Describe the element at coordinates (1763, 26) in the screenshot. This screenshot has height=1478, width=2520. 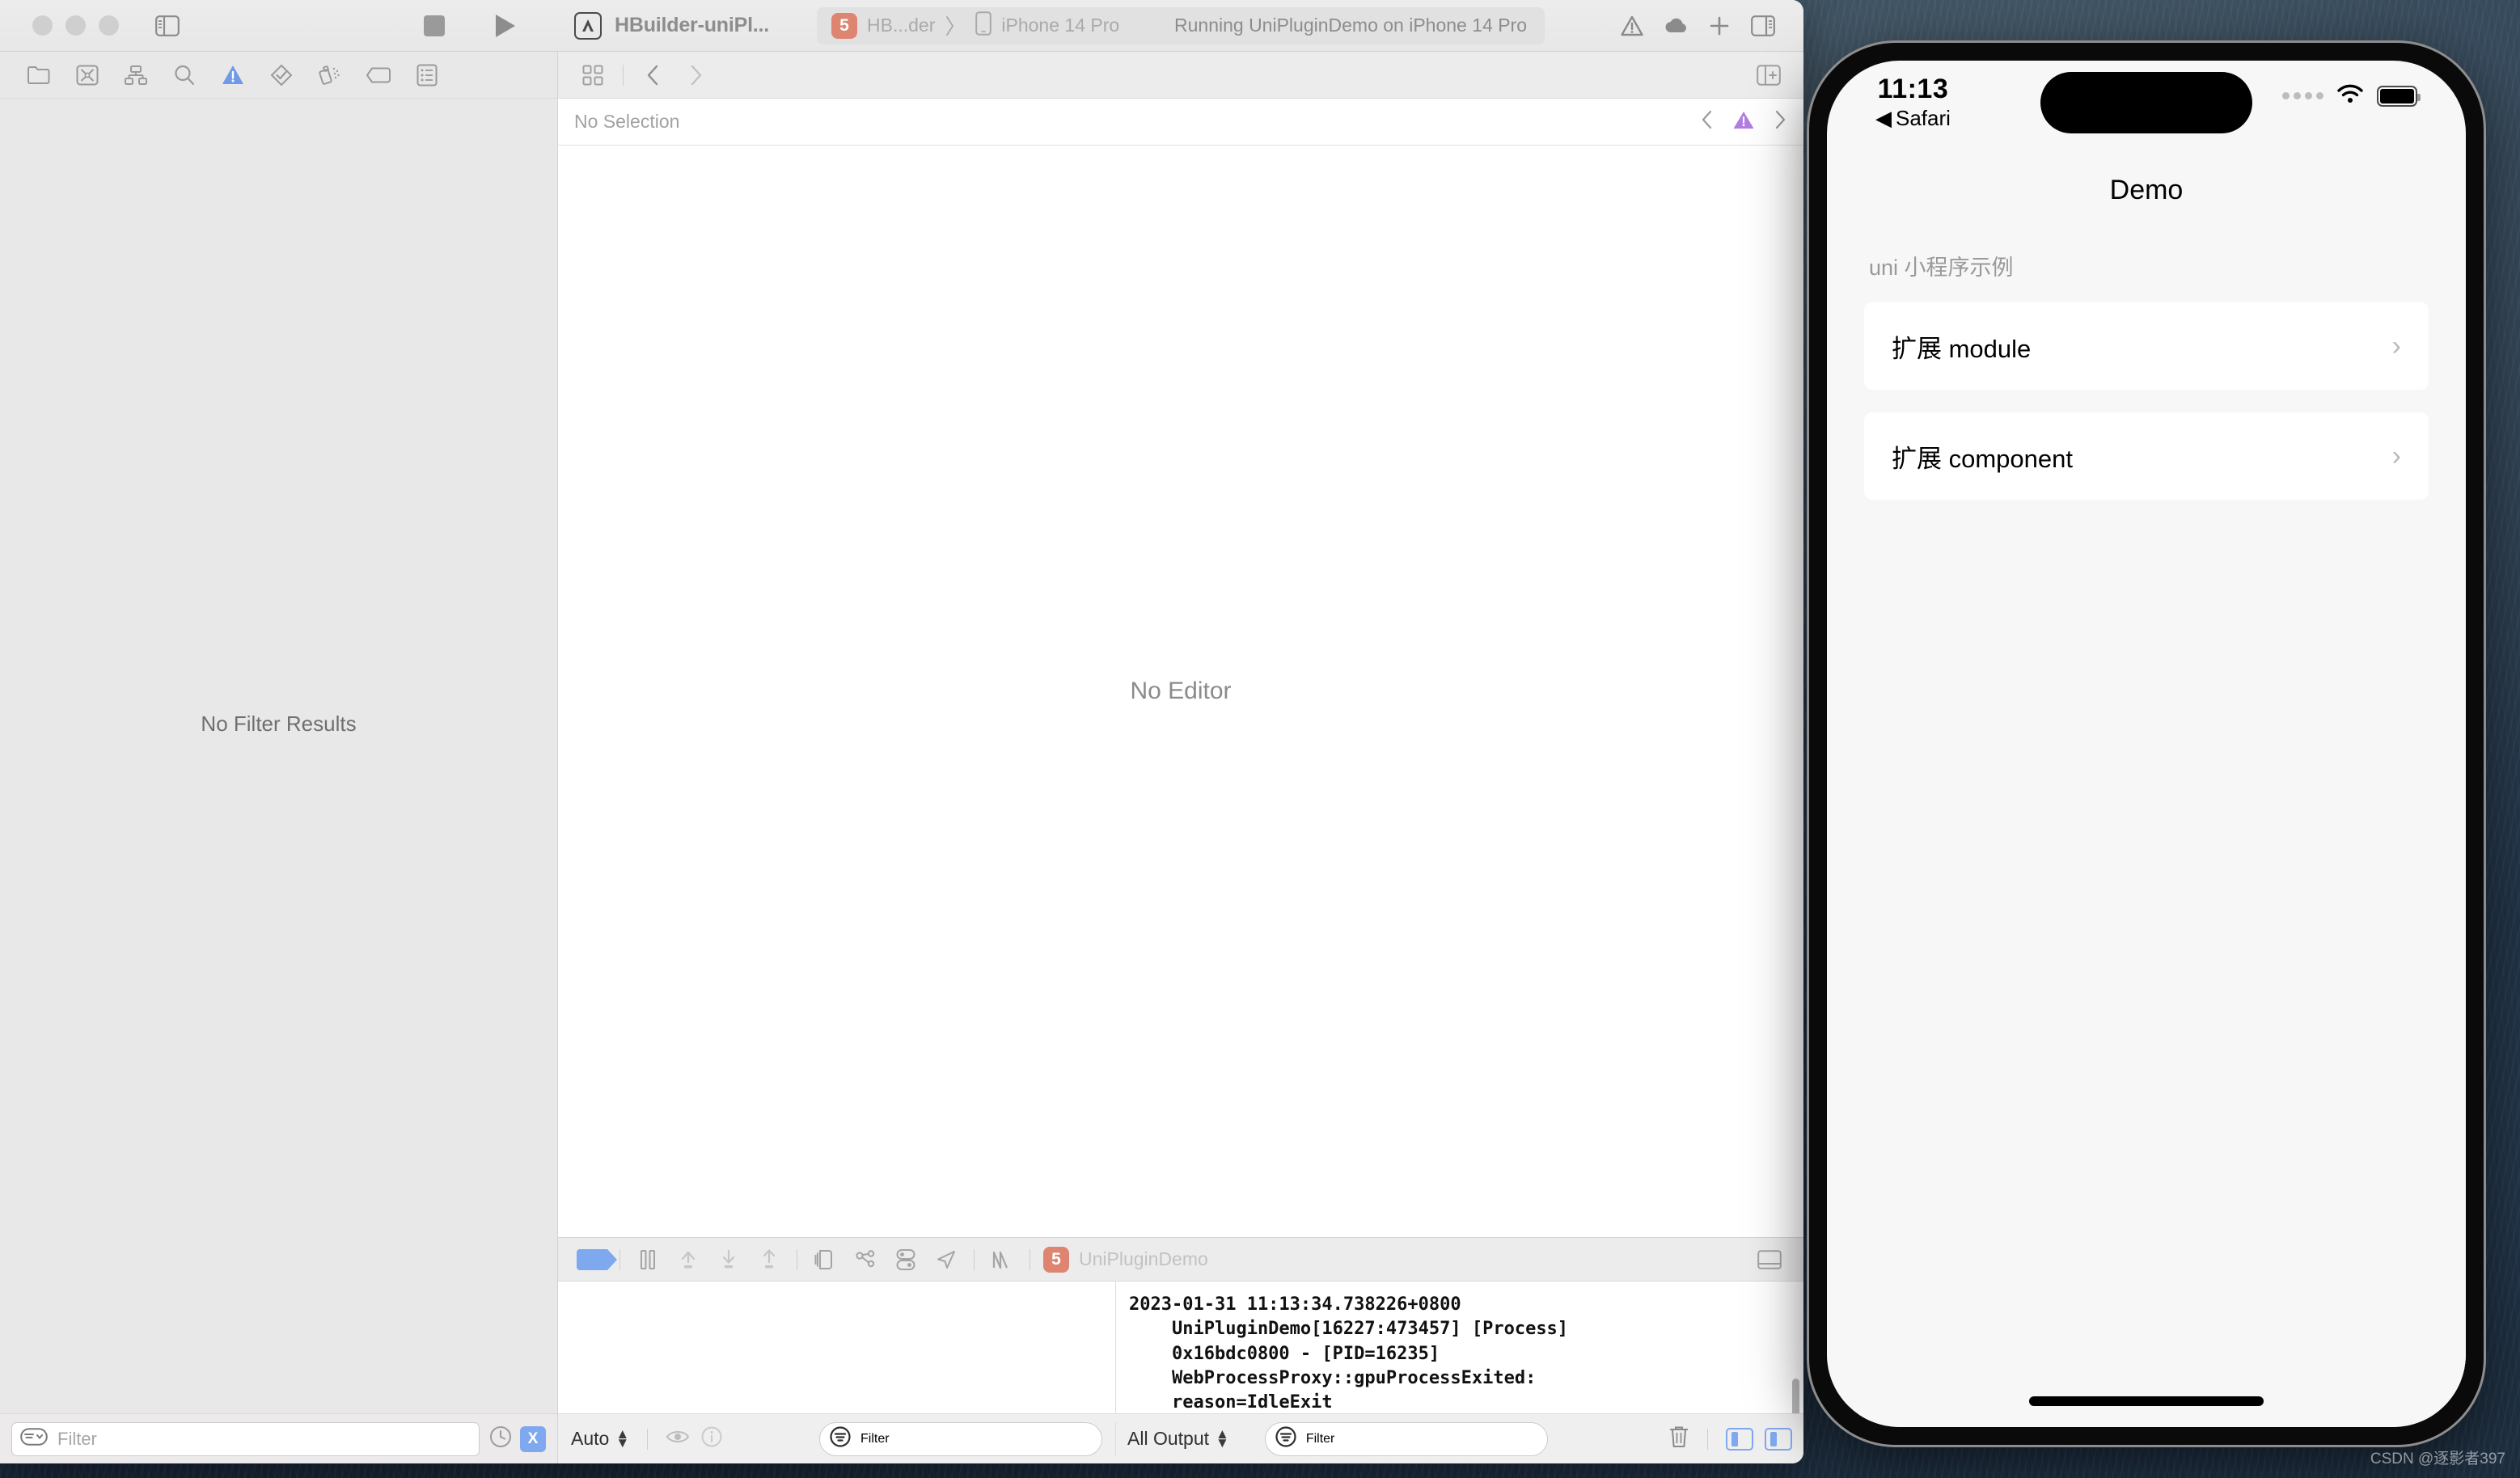
I see `sidebar-right-icon` at that location.